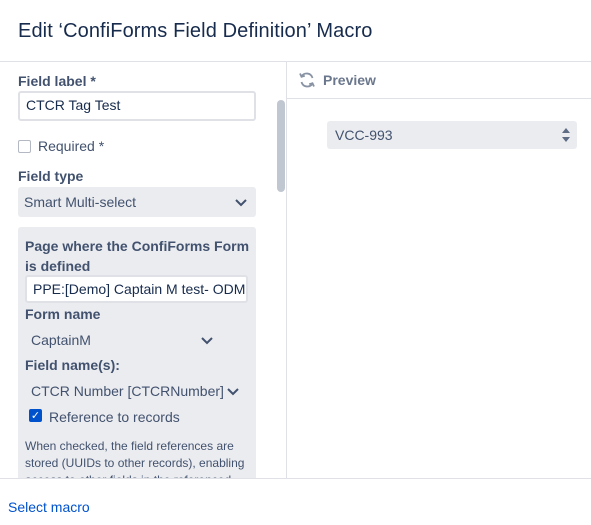  What do you see at coordinates (295, 501) in the screenshot?
I see `dialog-footer: Select macro` at bounding box center [295, 501].